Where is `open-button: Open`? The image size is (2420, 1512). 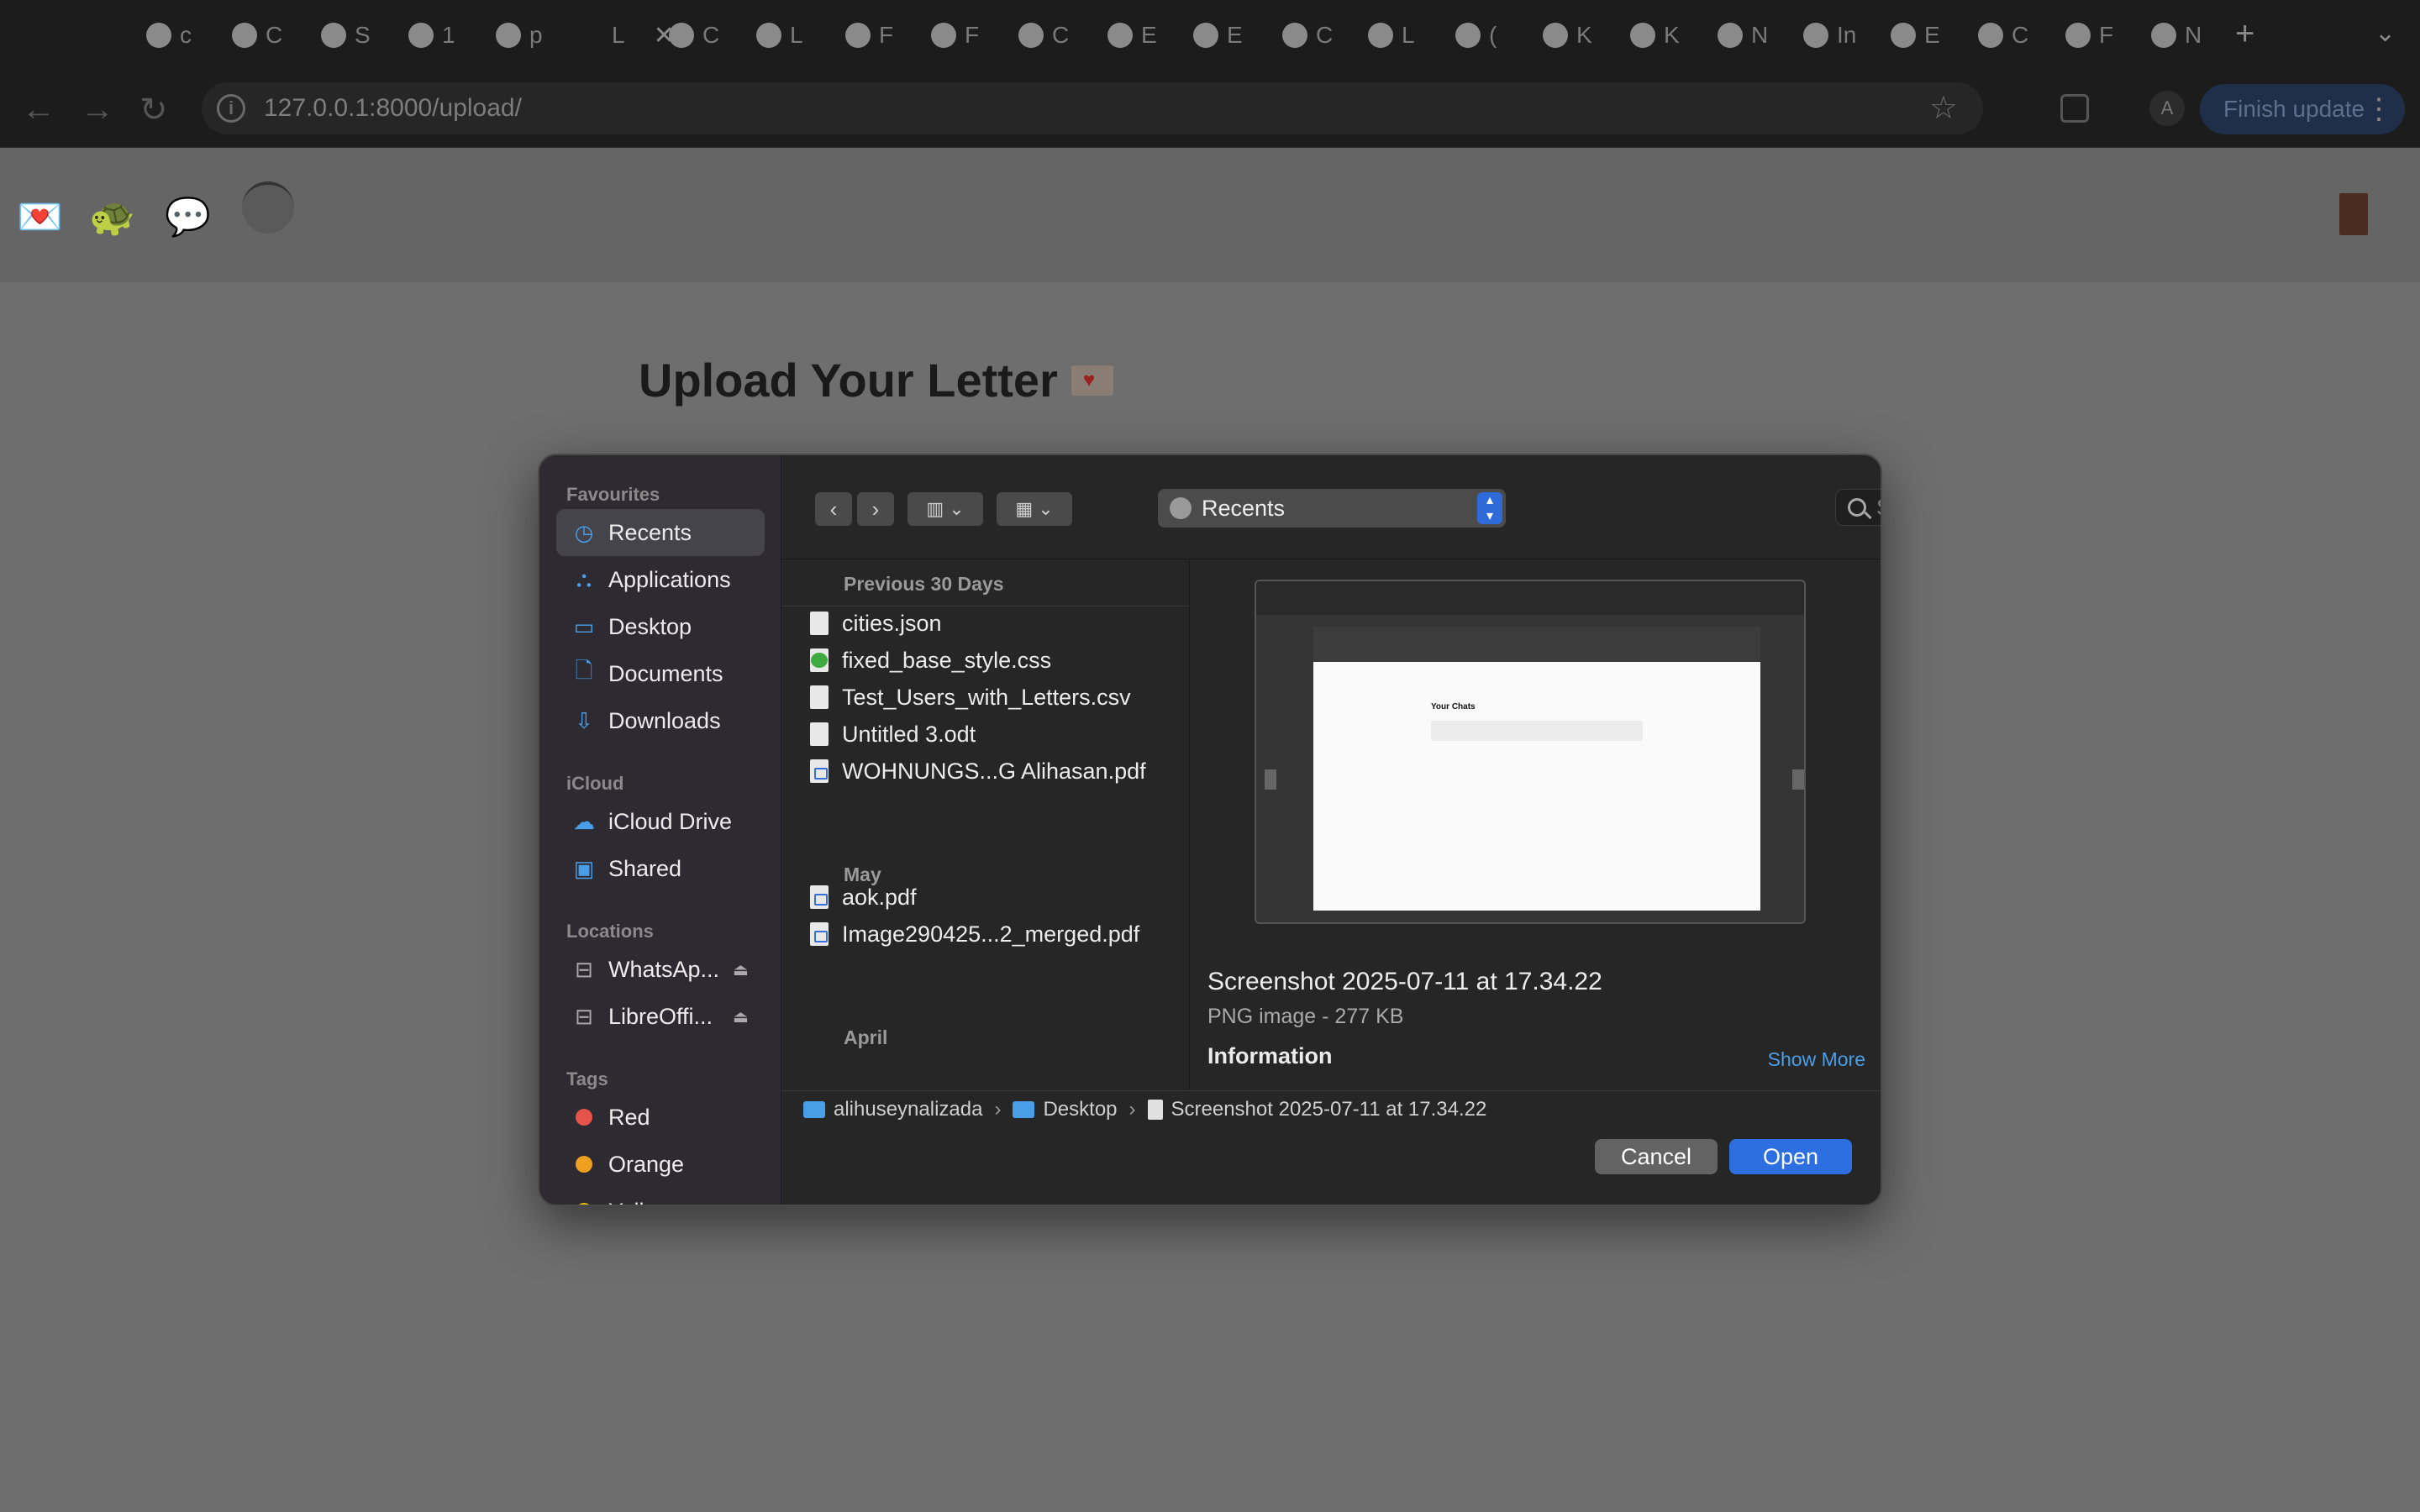
open-button: Open is located at coordinates (1791, 1156).